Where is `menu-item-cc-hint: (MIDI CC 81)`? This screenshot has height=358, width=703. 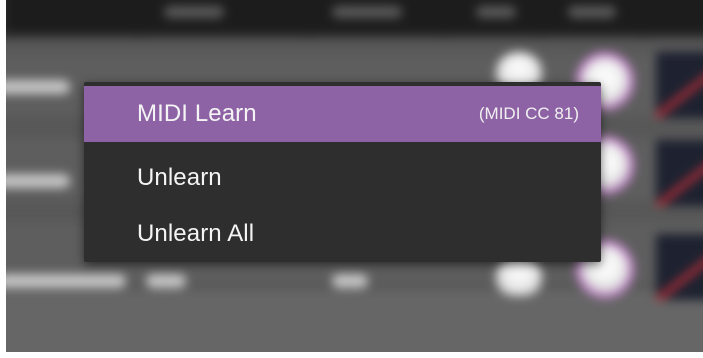
menu-item-cc-hint: (MIDI CC 81) is located at coordinates (528, 113).